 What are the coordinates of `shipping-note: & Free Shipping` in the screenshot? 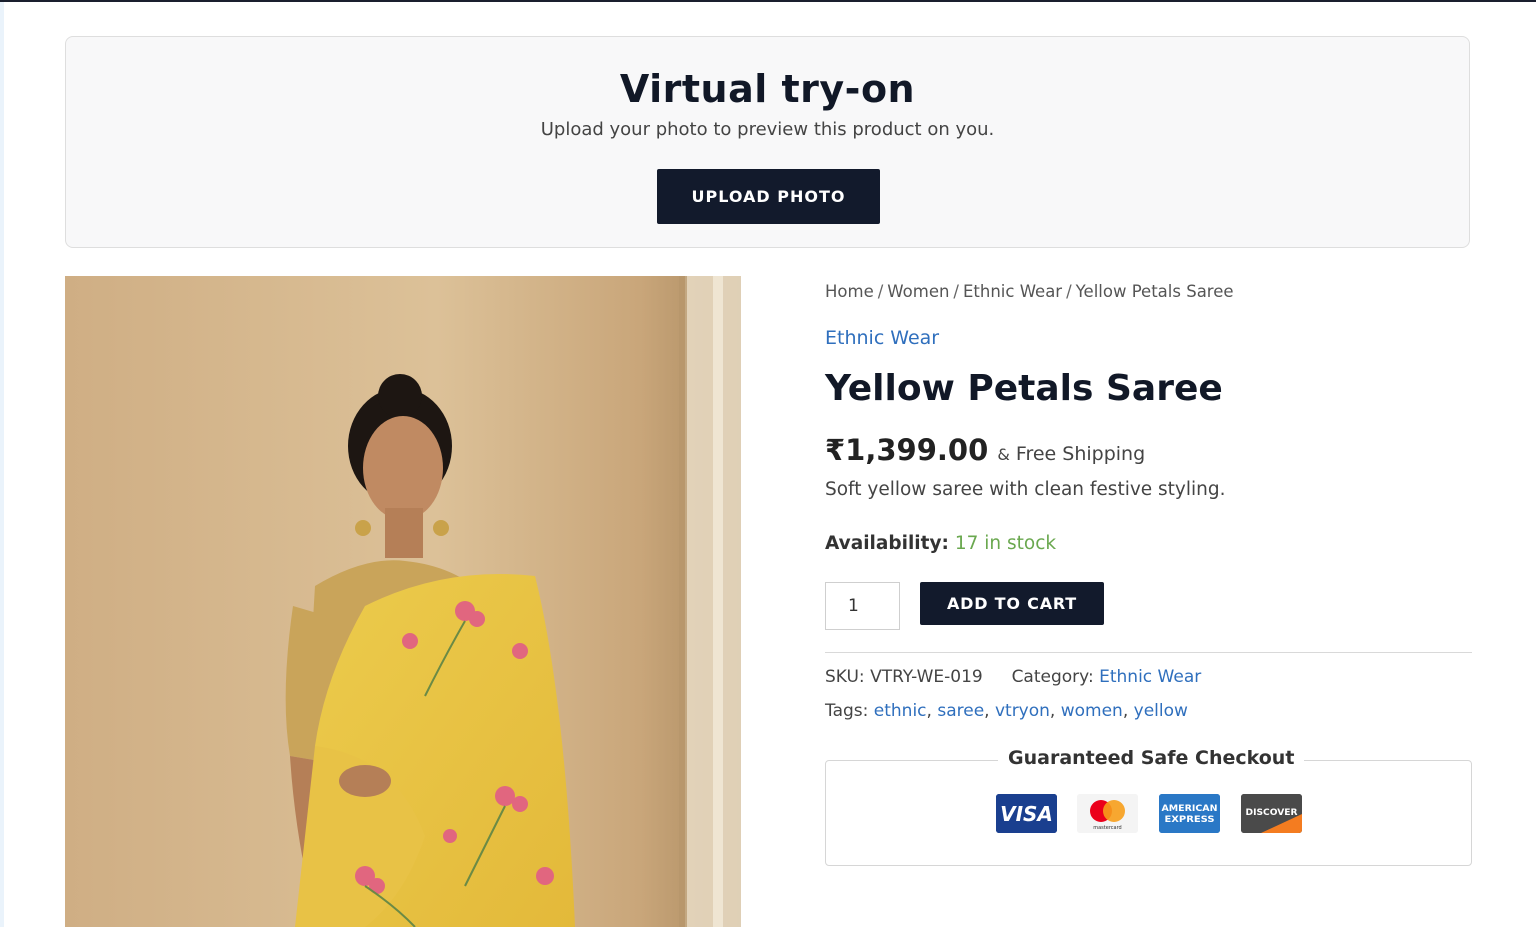 It's located at (1071, 454).